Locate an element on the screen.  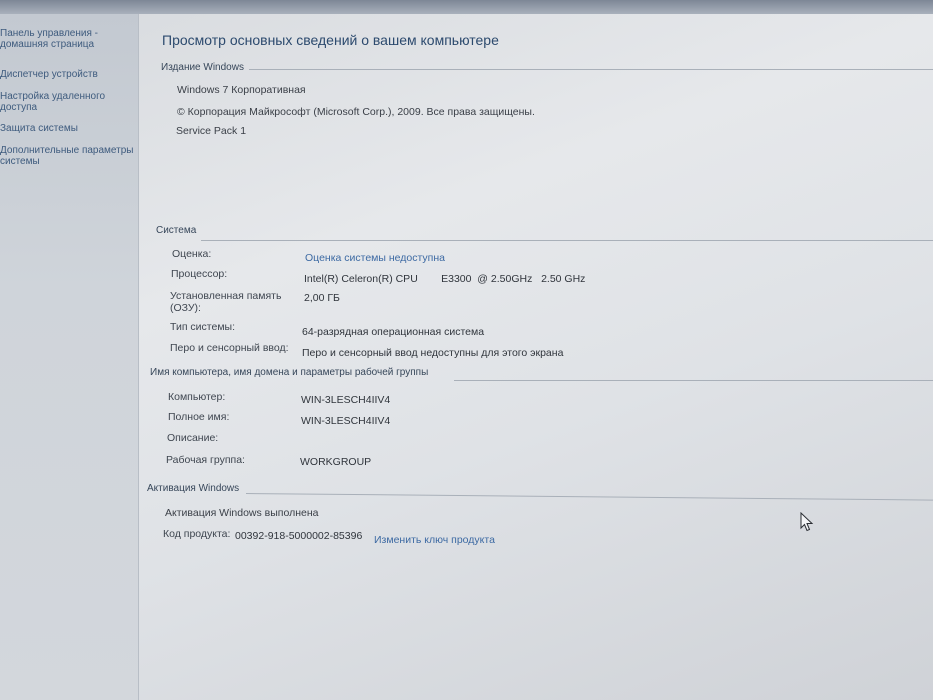
label-computer: Компьютер: is located at coordinates (197, 397).